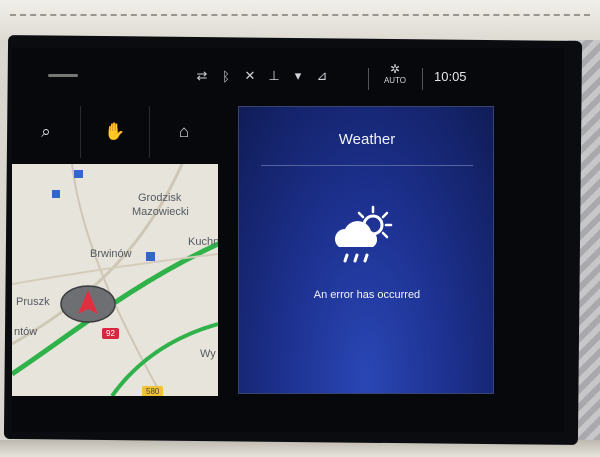 The image size is (600, 457). What do you see at coordinates (88, 304) in the screenshot?
I see `vehicle-position-icon` at bounding box center [88, 304].